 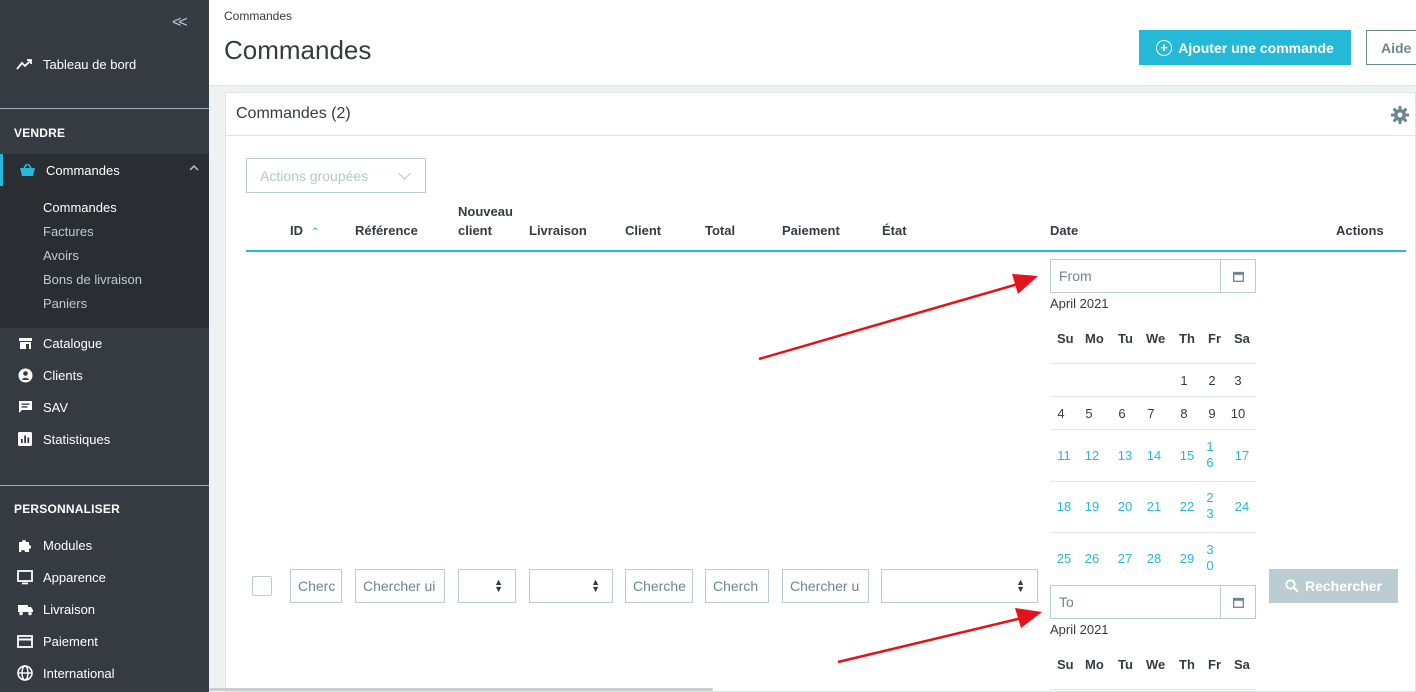 What do you see at coordinates (25, 407) in the screenshot?
I see `chat-icon` at bounding box center [25, 407].